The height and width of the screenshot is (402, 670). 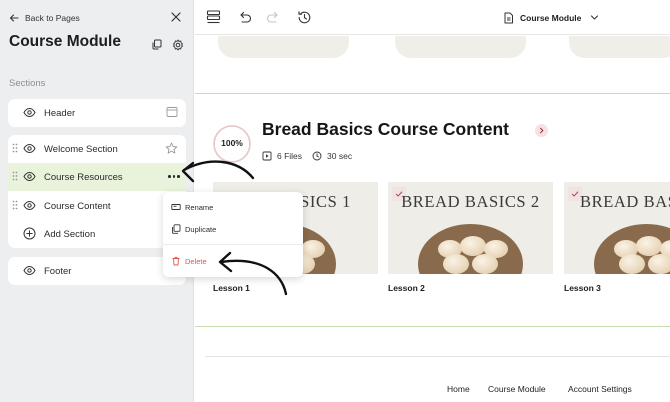 What do you see at coordinates (340, 156) in the screenshot?
I see `duration: 30 sec` at bounding box center [340, 156].